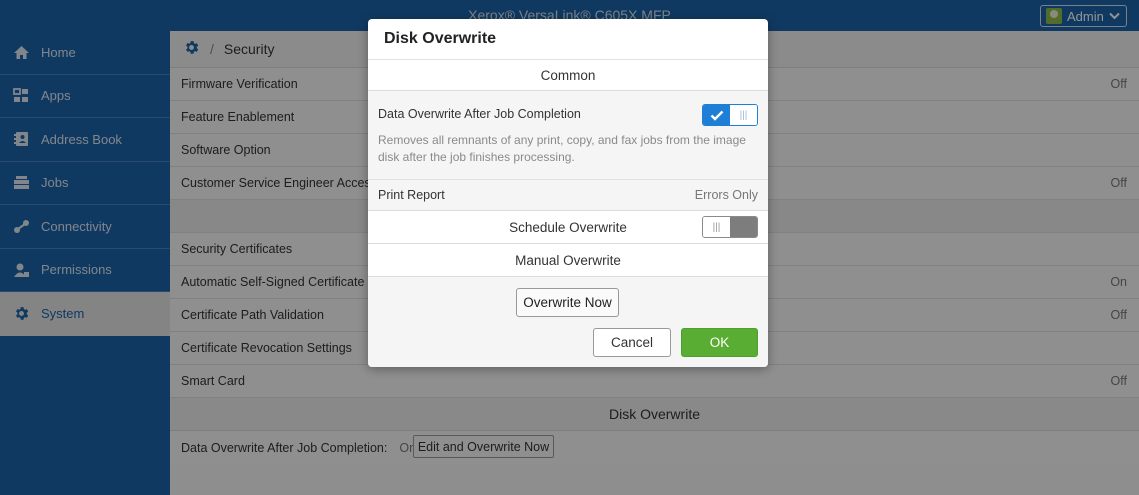 Image resolution: width=1139 pixels, height=495 pixels. Describe the element at coordinates (726, 195) in the screenshot. I see `print-report-value: Errors Only` at that location.